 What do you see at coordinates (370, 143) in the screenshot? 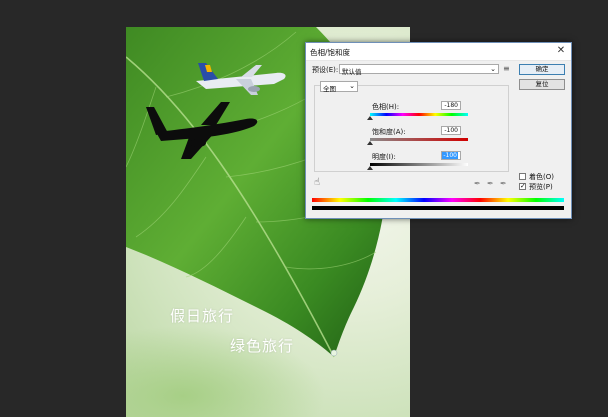
I see `saturation-slider-thumb` at bounding box center [370, 143].